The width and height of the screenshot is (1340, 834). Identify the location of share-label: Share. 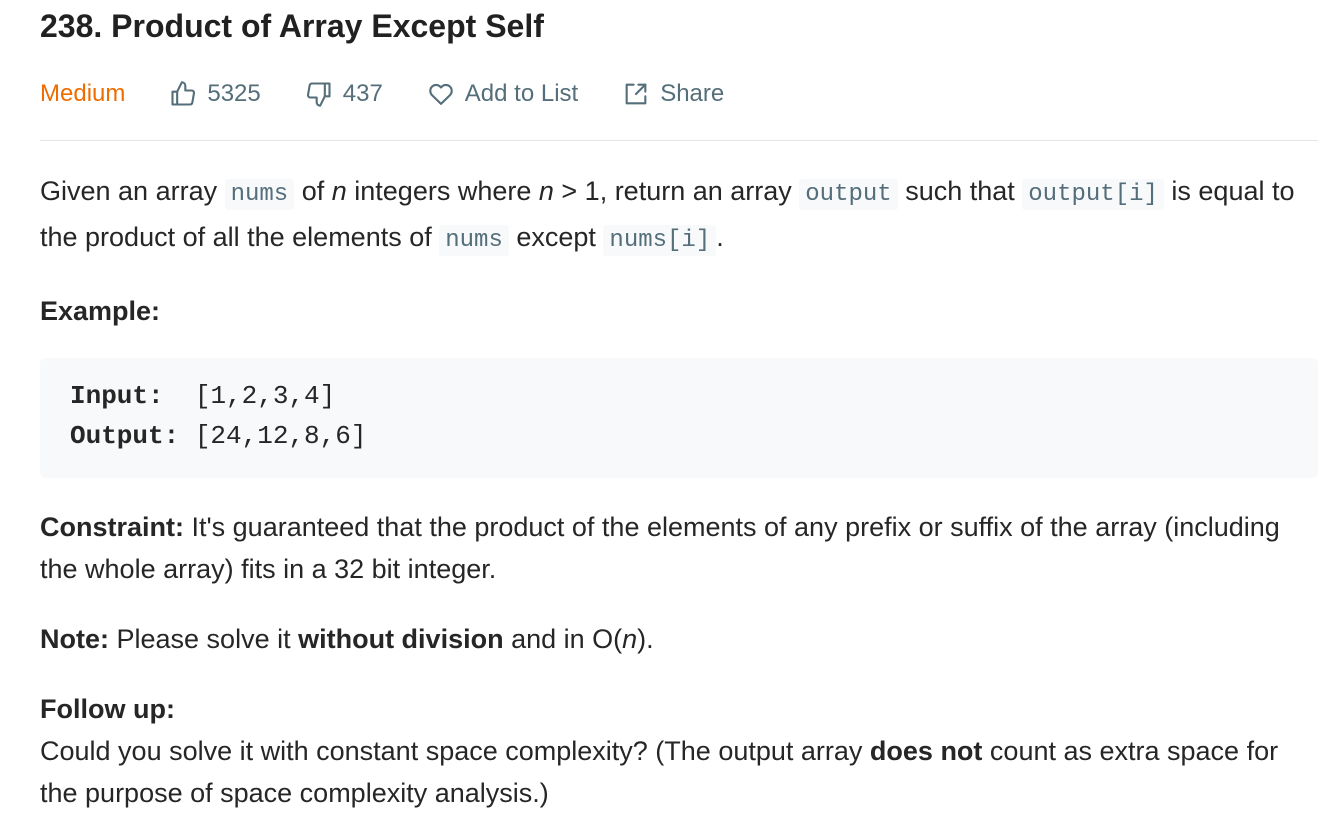
(692, 93).